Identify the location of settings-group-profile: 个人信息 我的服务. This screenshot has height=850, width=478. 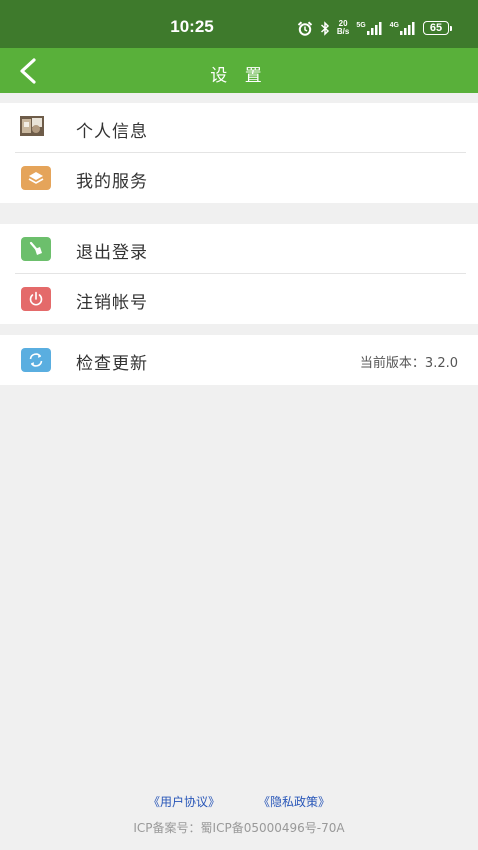
(239, 153).